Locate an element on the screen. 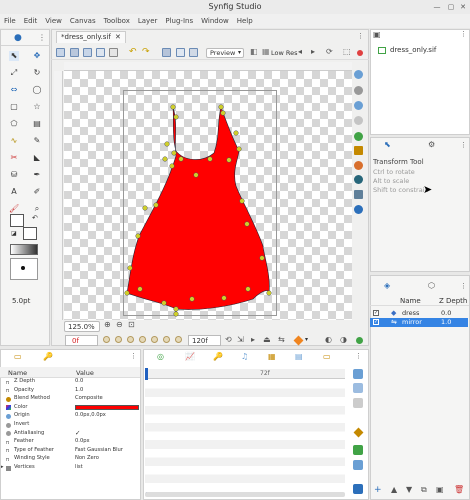 This screenshot has width=470, height=500. show-bones-icon is located at coordinates (358, 194).